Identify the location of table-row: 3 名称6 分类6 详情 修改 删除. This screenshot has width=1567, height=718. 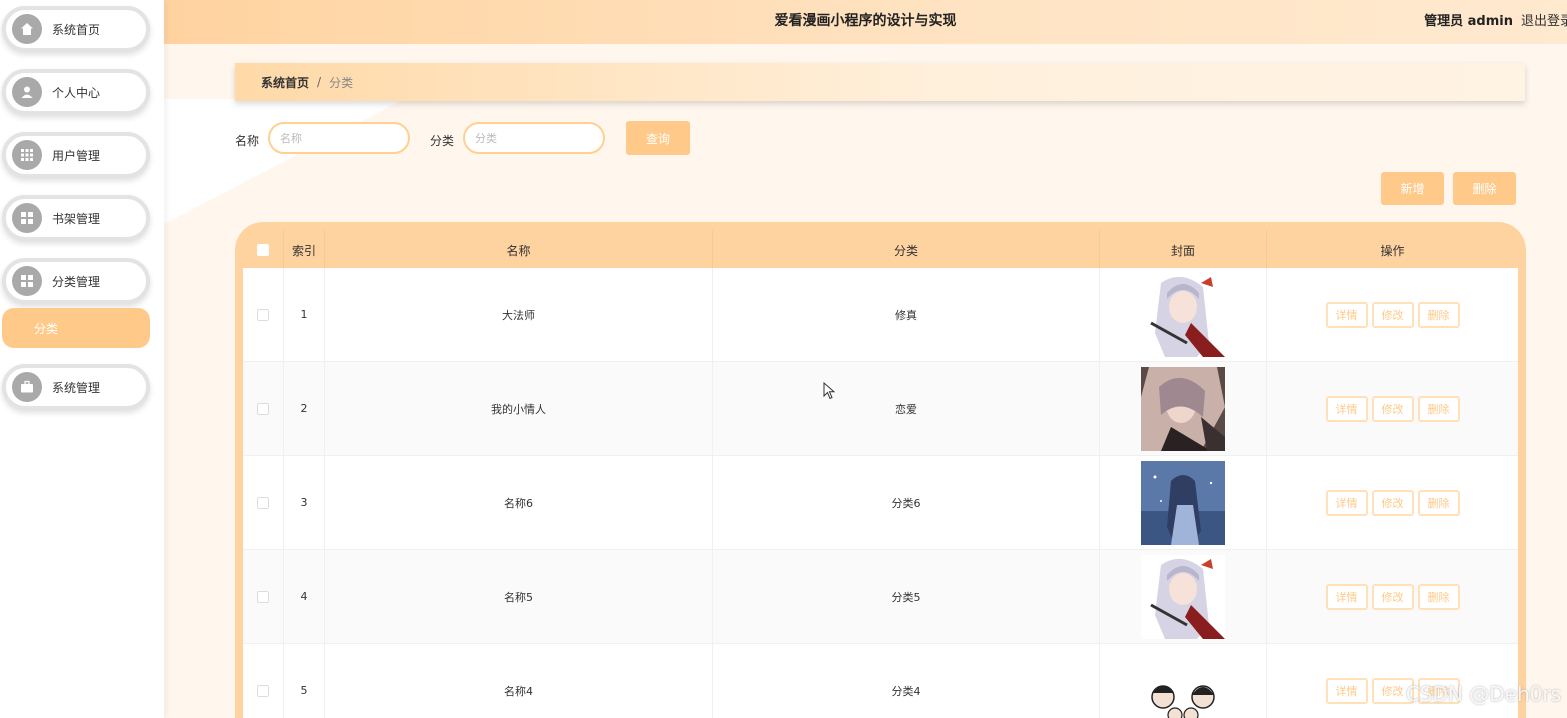
(880, 503).